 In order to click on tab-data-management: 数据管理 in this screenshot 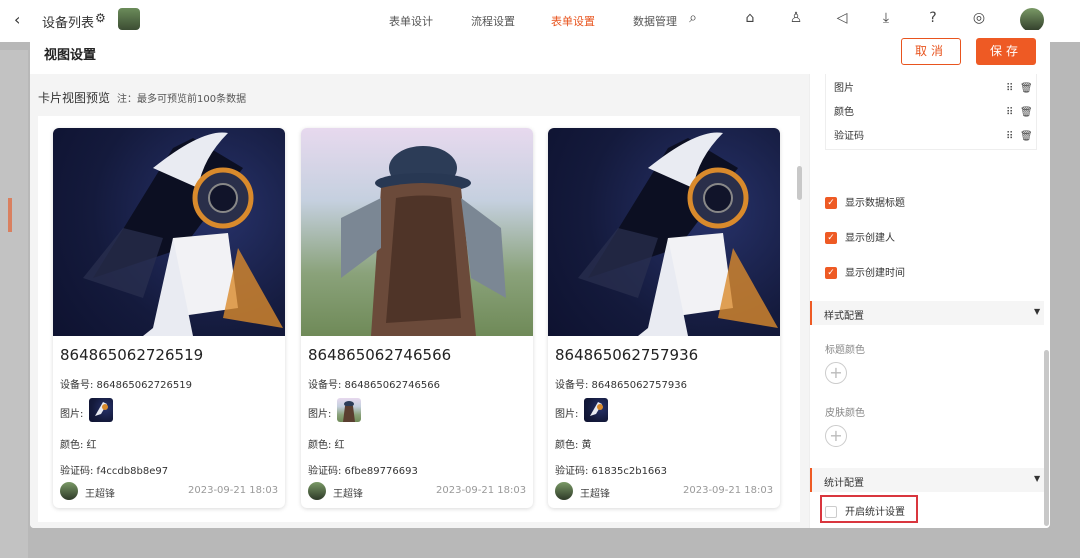, I will do `click(655, 21)`.